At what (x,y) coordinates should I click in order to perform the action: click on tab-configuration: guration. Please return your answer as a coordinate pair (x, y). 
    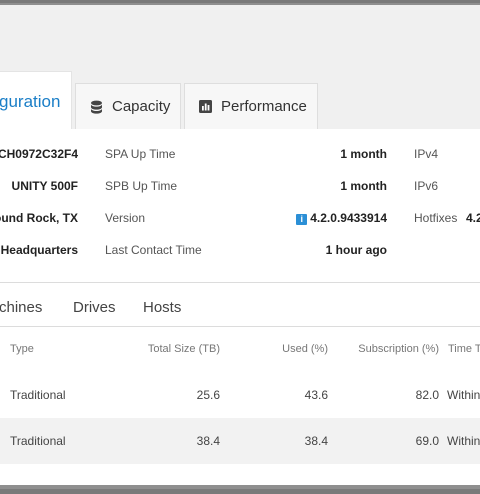
    Looking at the image, I should click on (36, 101).